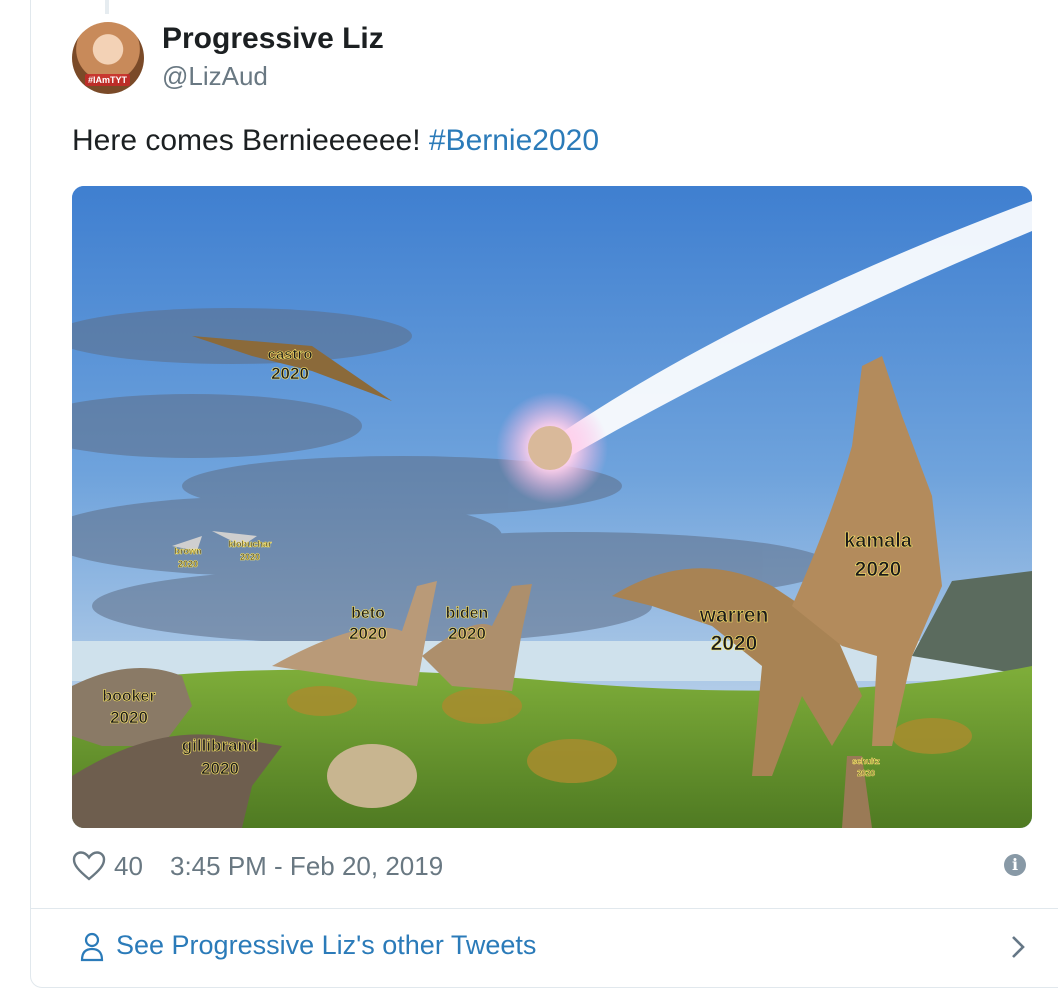 The height and width of the screenshot is (998, 1058). I want to click on label-biden-name: biden, so click(467, 613).